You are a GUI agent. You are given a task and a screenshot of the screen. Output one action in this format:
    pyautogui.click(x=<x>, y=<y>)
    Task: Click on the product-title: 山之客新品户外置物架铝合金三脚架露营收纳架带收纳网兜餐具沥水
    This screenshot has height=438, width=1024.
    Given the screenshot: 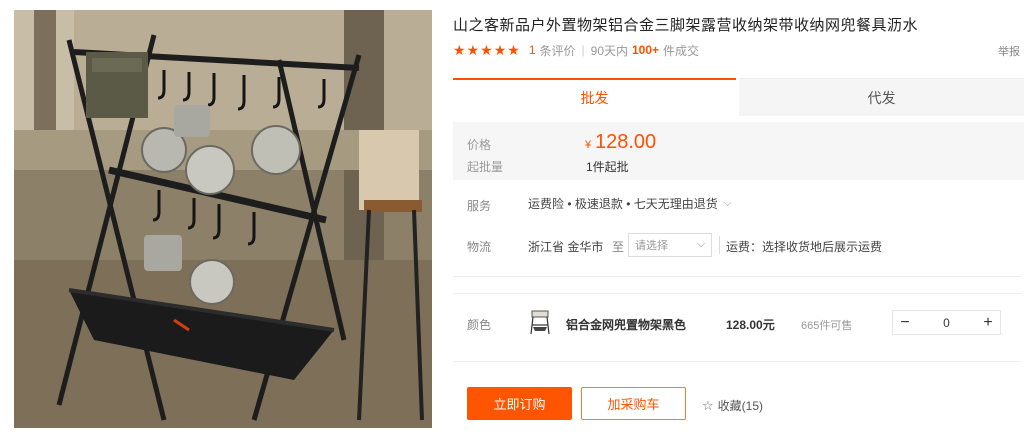 What is the action you would take?
    pyautogui.click(x=686, y=25)
    